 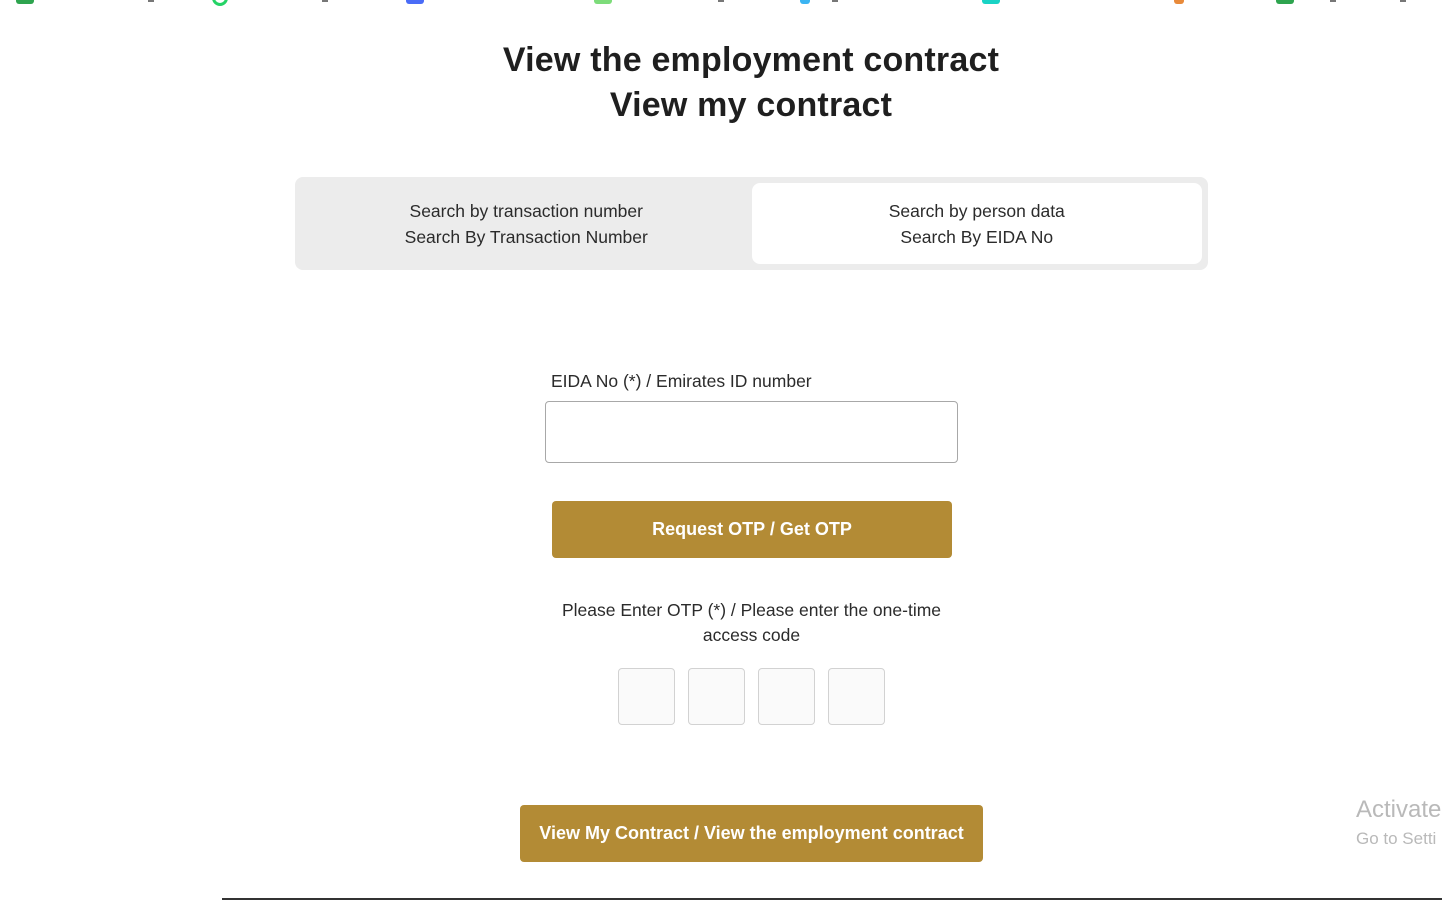 What do you see at coordinates (1399, 809) in the screenshot?
I see `watermark-line-1: Activate` at bounding box center [1399, 809].